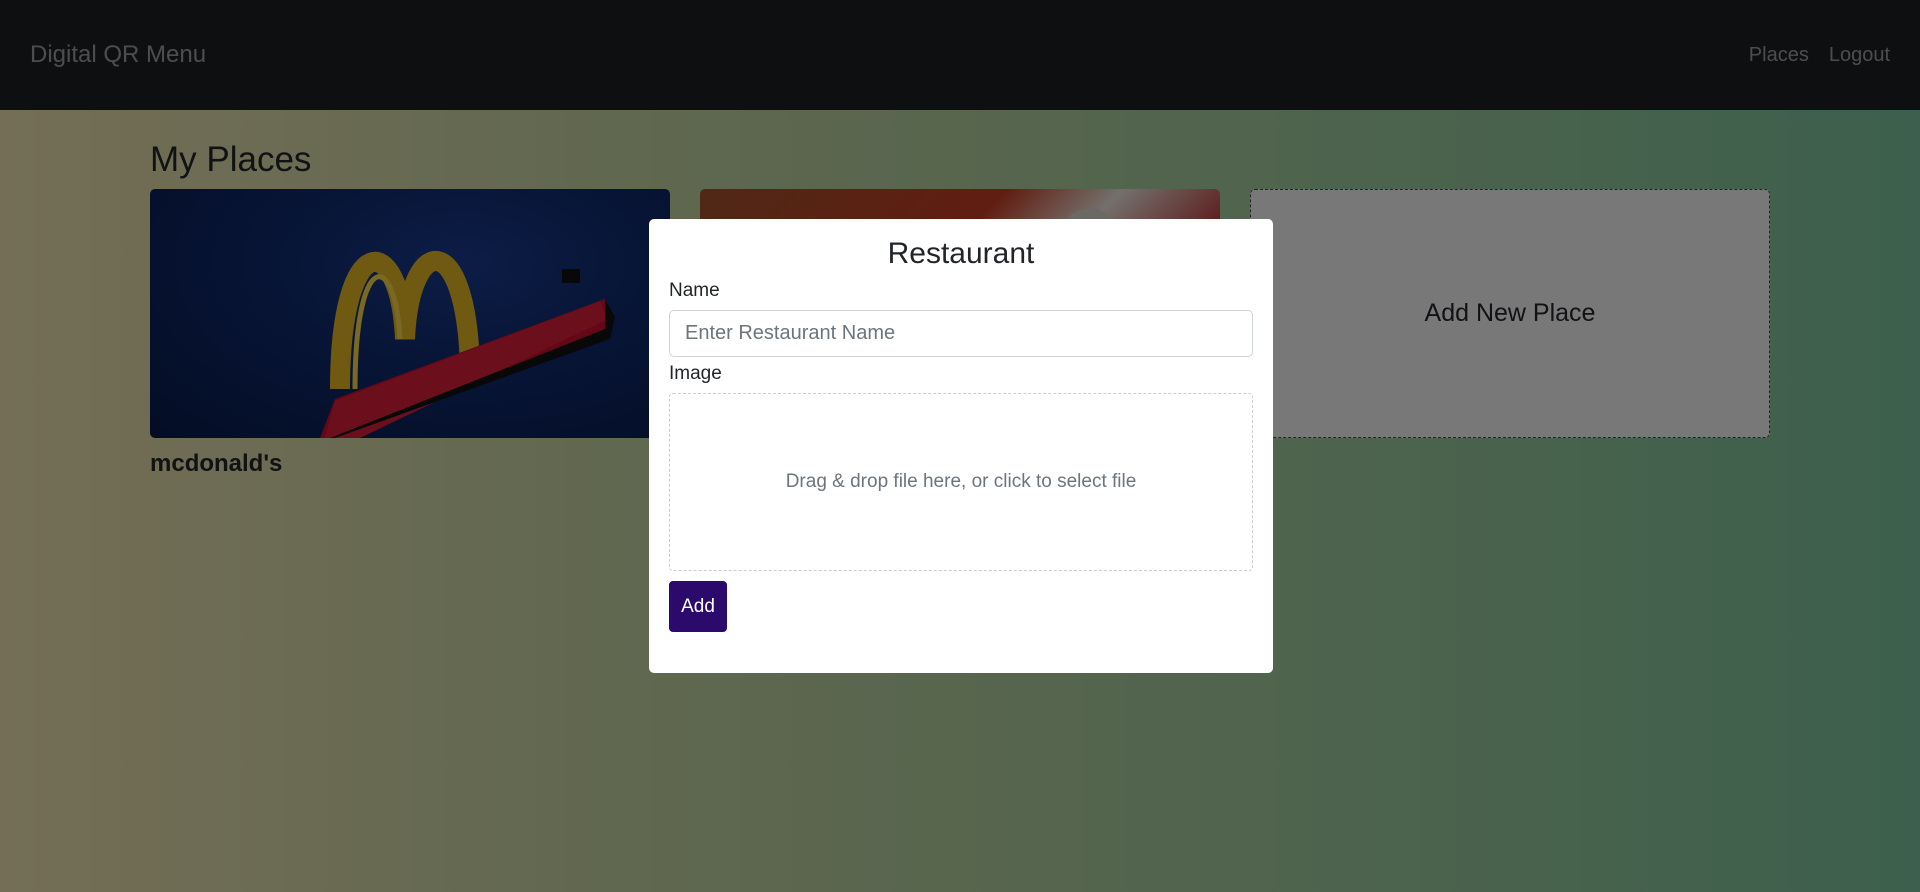 The image size is (1920, 892). What do you see at coordinates (698, 606) in the screenshot?
I see `add-button: Add` at bounding box center [698, 606].